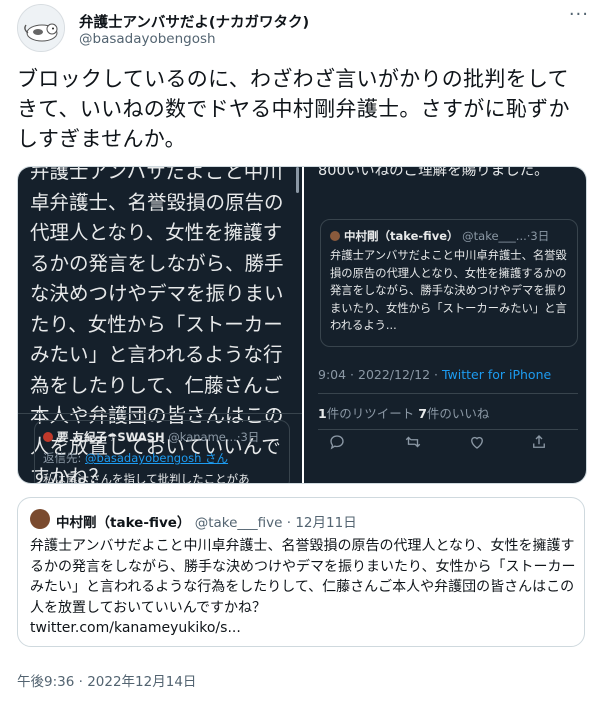 This screenshot has width=604, height=709. Describe the element at coordinates (458, 413) in the screenshot. I see `likes-label: 件のいいね` at that location.